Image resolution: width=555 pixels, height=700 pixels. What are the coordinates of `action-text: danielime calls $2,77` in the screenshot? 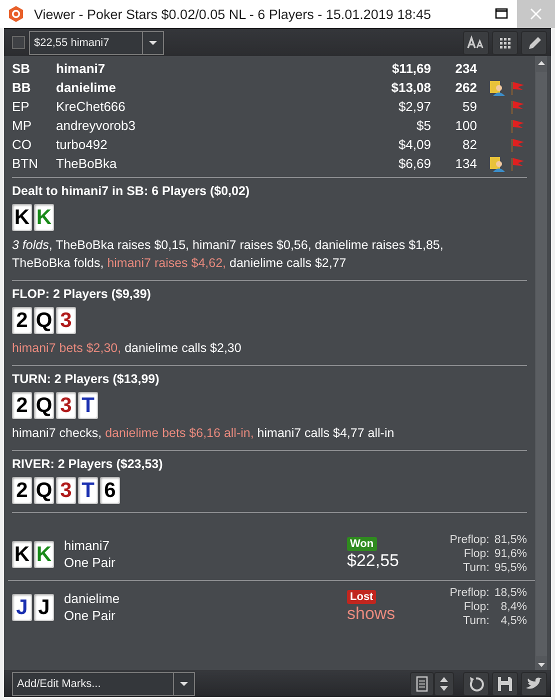 It's located at (288, 263).